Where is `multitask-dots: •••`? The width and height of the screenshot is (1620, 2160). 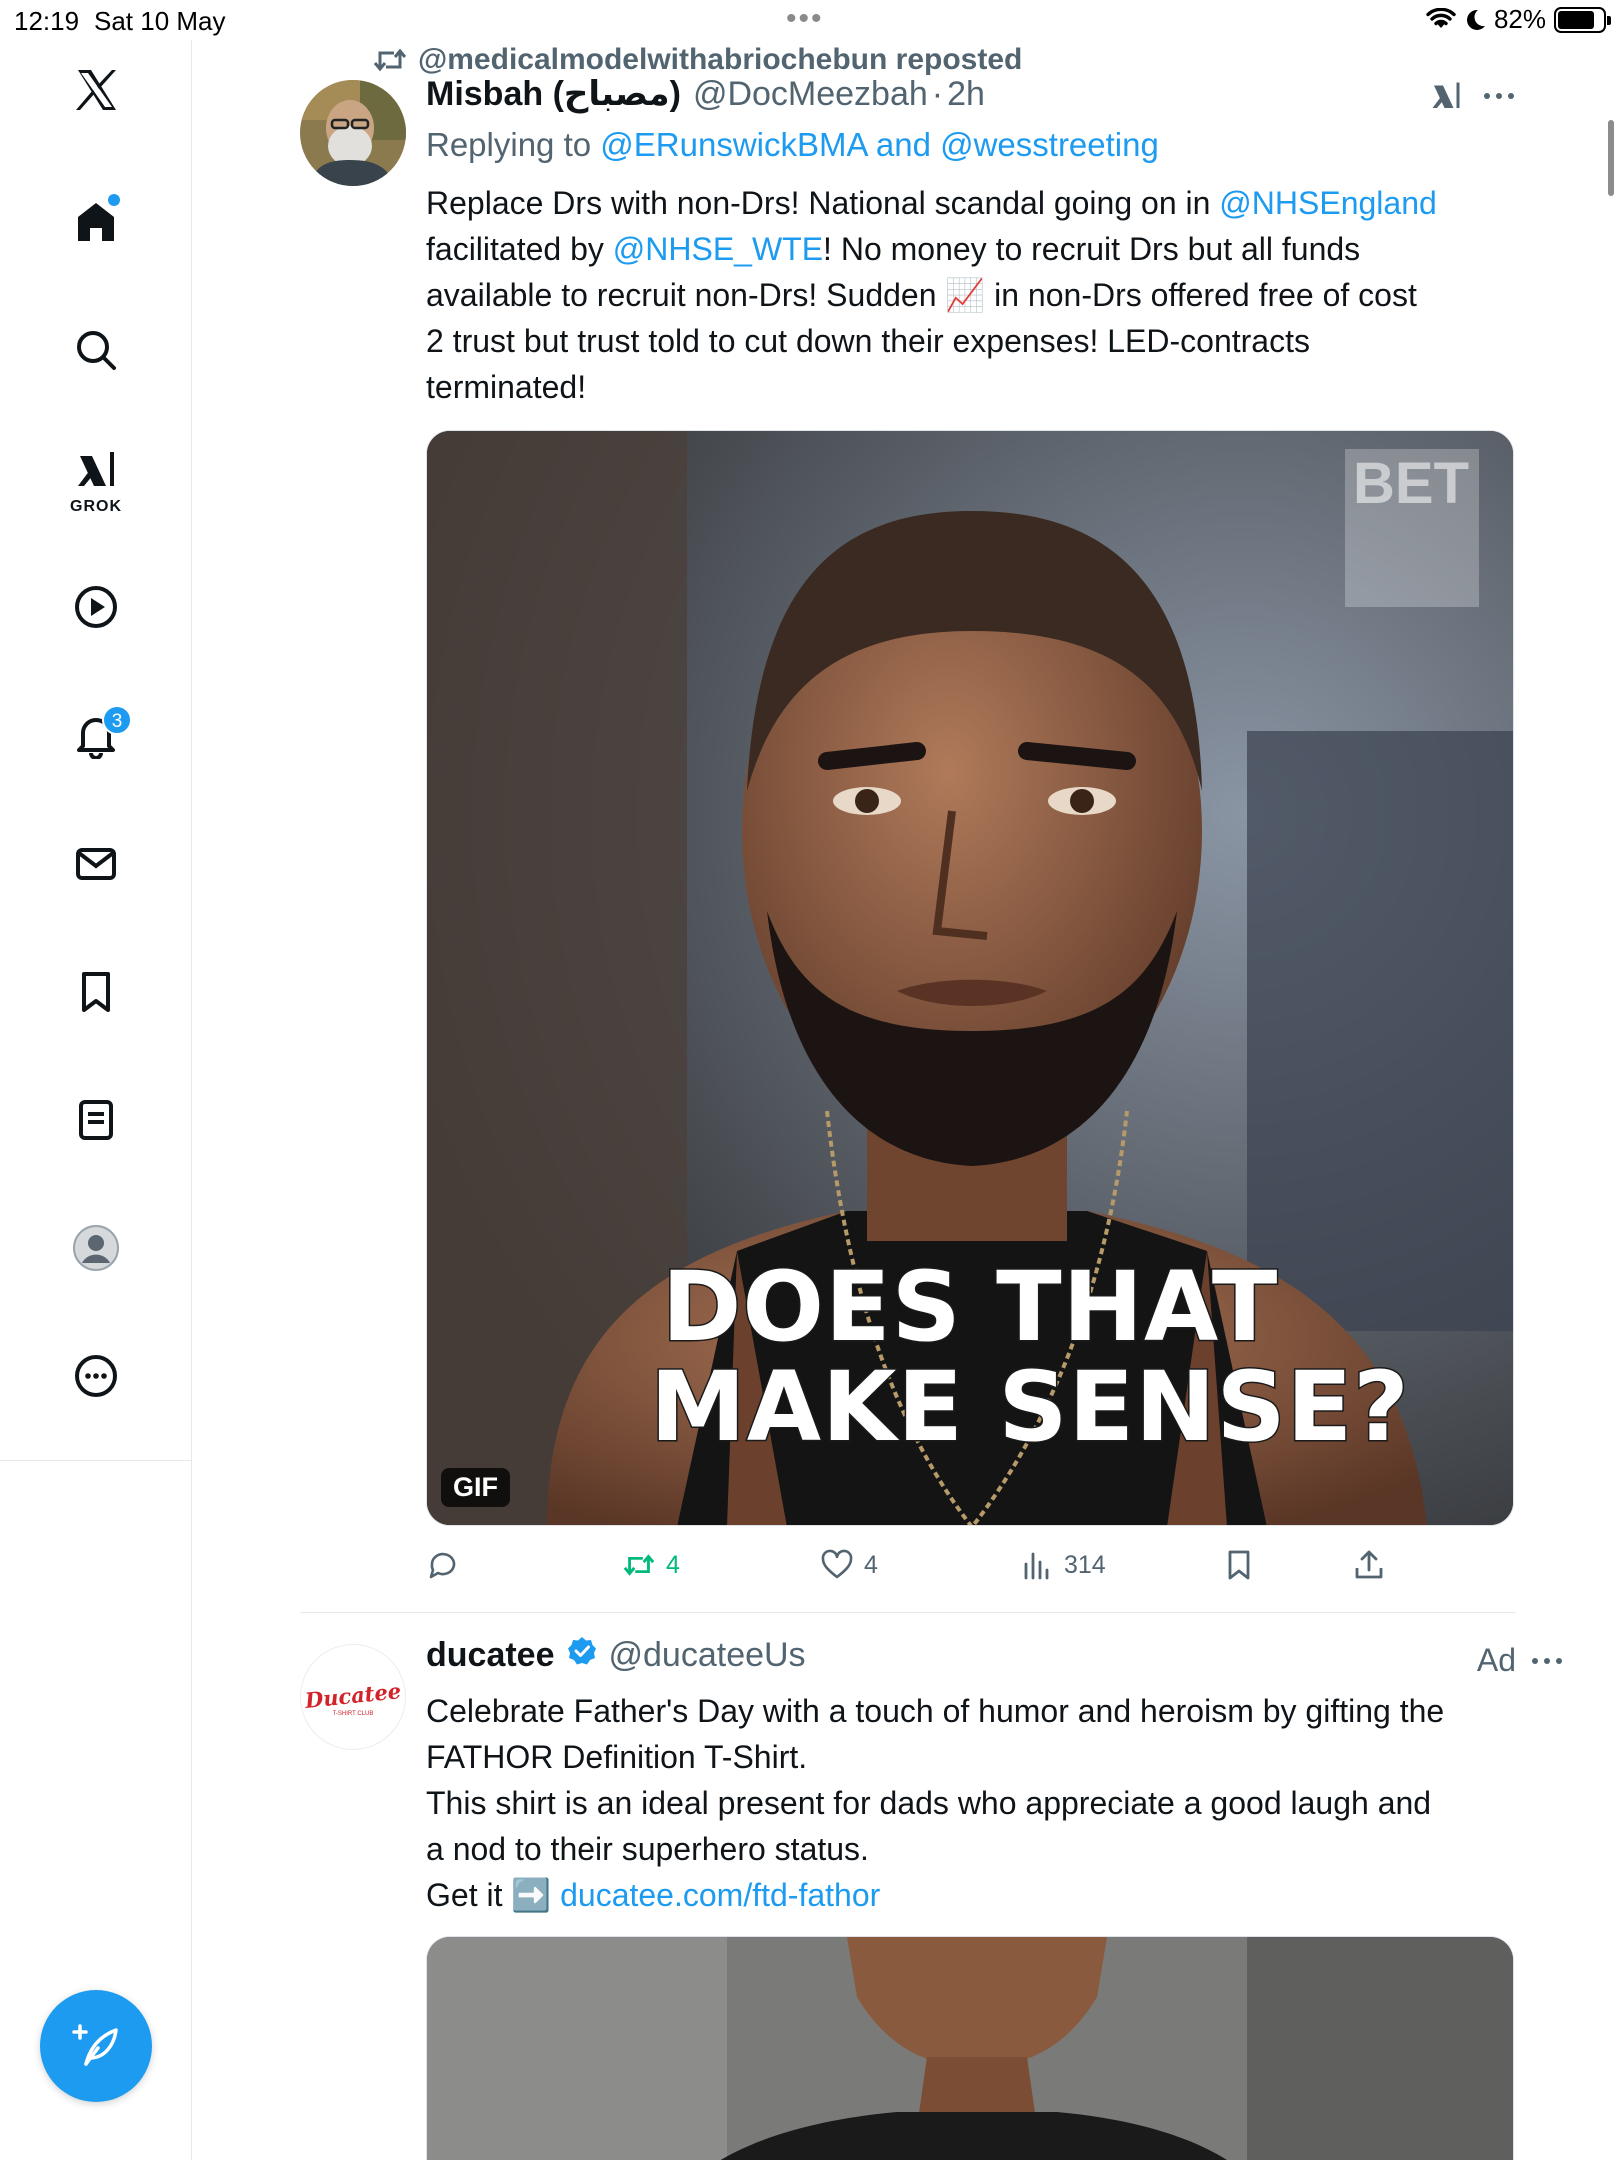 multitask-dots: ••• is located at coordinates (805, 19).